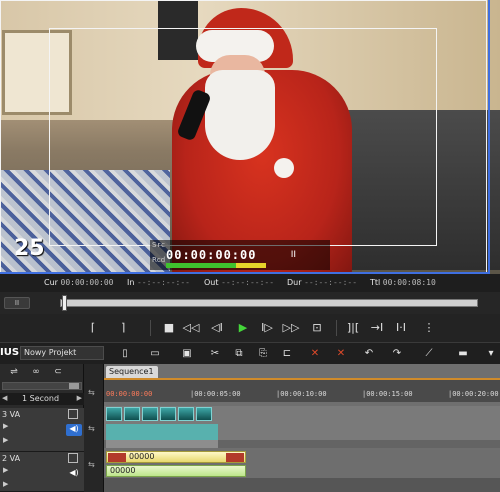 The width and height of the screenshot is (500, 492). I want to click on insert-icon: I·I, so click(401, 328).